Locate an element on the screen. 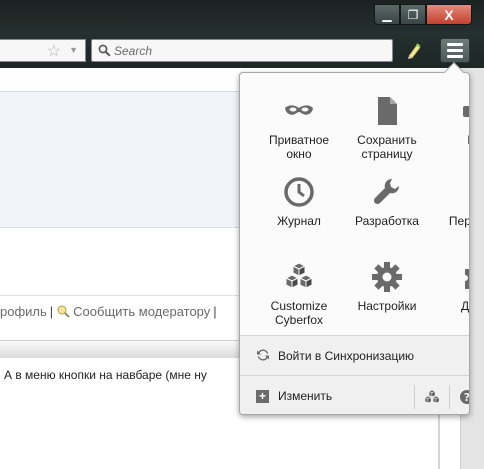 The height and width of the screenshot is (469, 484). customize-browser-button: Customize Cyberfox is located at coordinates (299, 294).